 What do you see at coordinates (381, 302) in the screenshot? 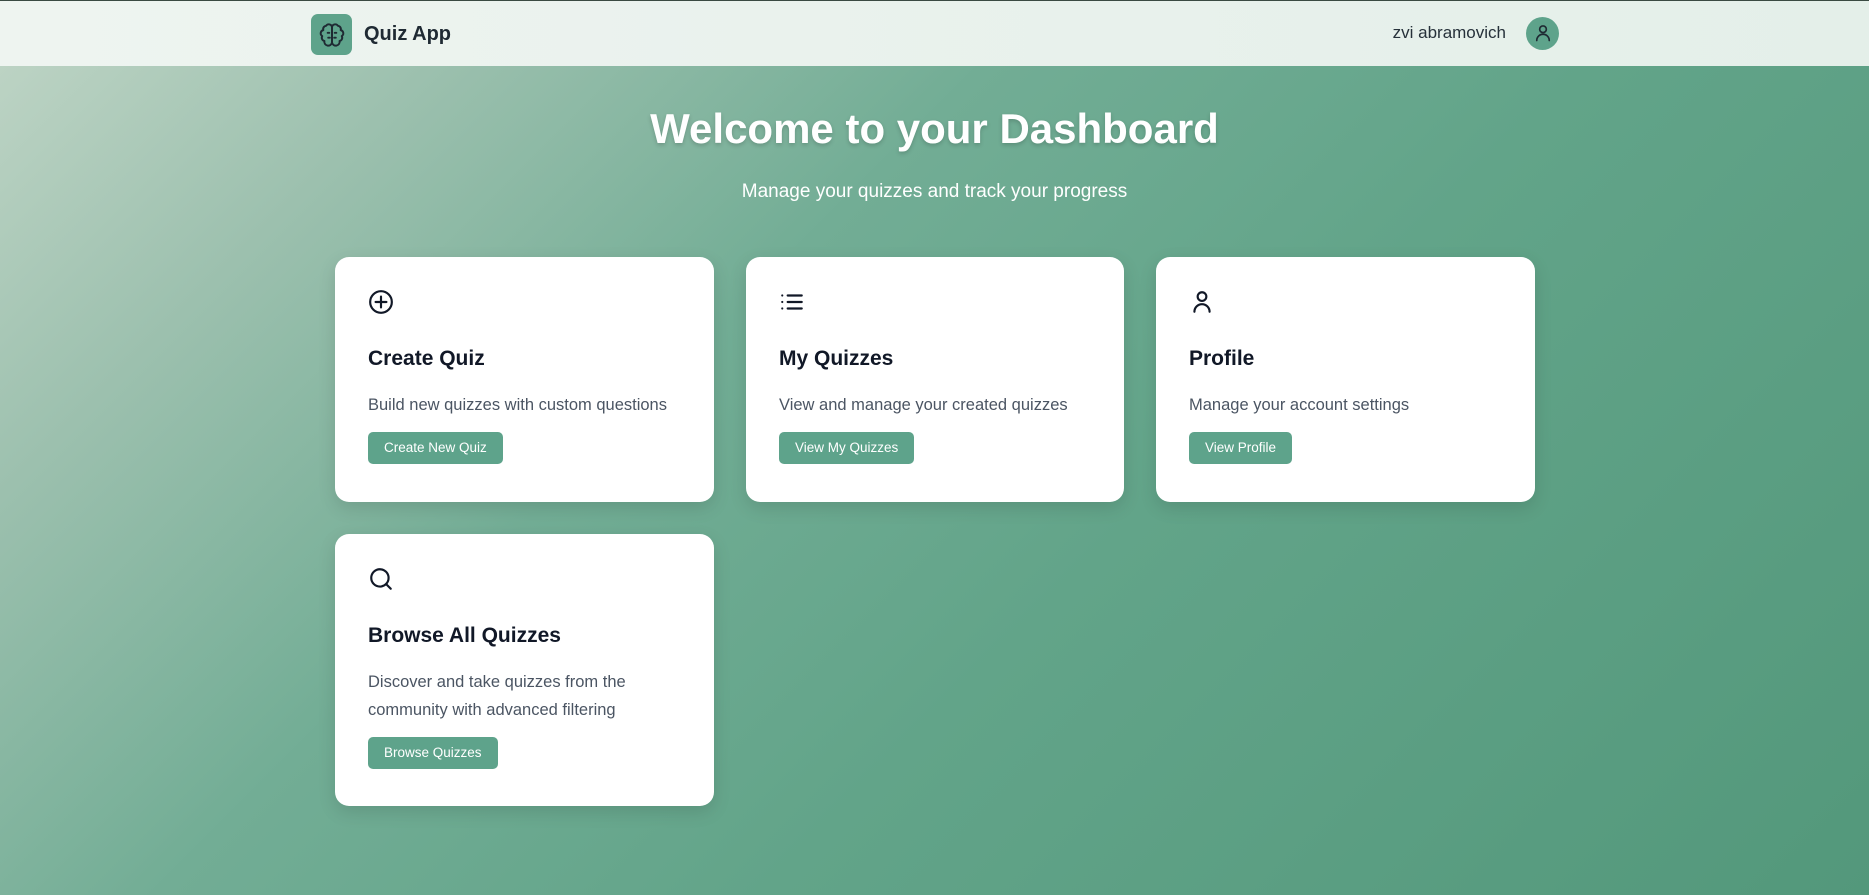
I see `plus-circle-icon` at bounding box center [381, 302].